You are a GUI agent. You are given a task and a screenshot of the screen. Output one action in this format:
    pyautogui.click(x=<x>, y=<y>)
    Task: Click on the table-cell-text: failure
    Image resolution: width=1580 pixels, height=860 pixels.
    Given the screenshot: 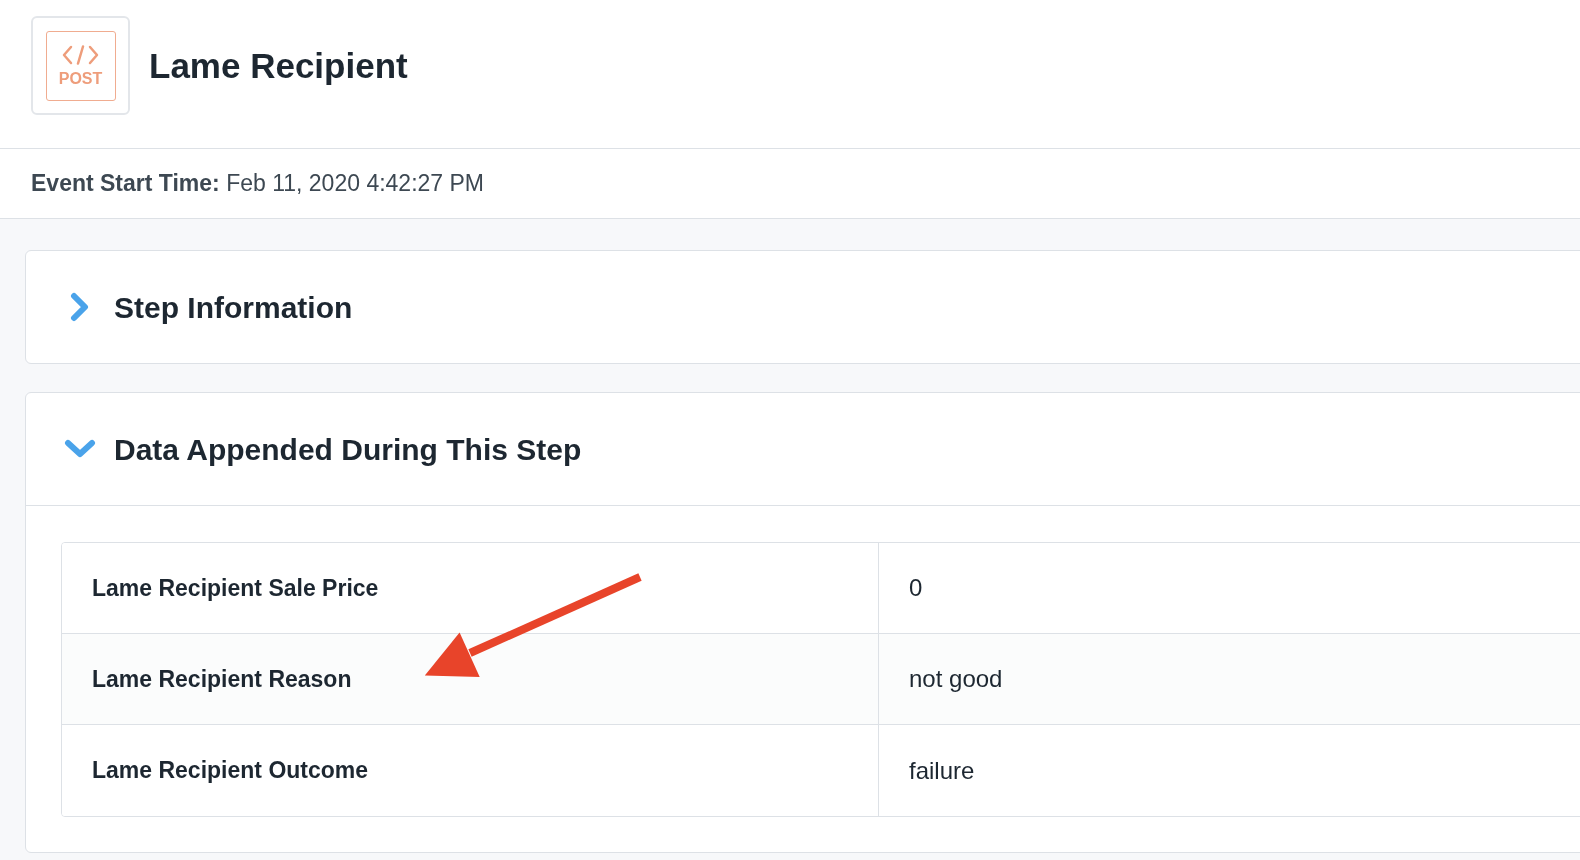 What is the action you would take?
    pyautogui.click(x=942, y=770)
    